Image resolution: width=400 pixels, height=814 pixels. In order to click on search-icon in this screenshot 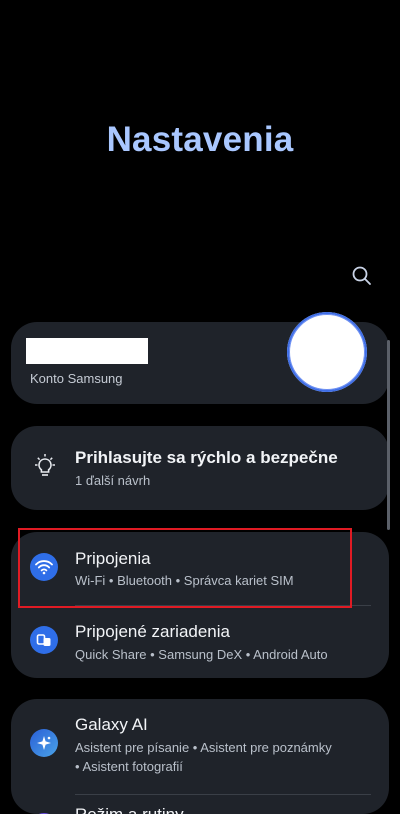, I will do `click(361, 275)`.